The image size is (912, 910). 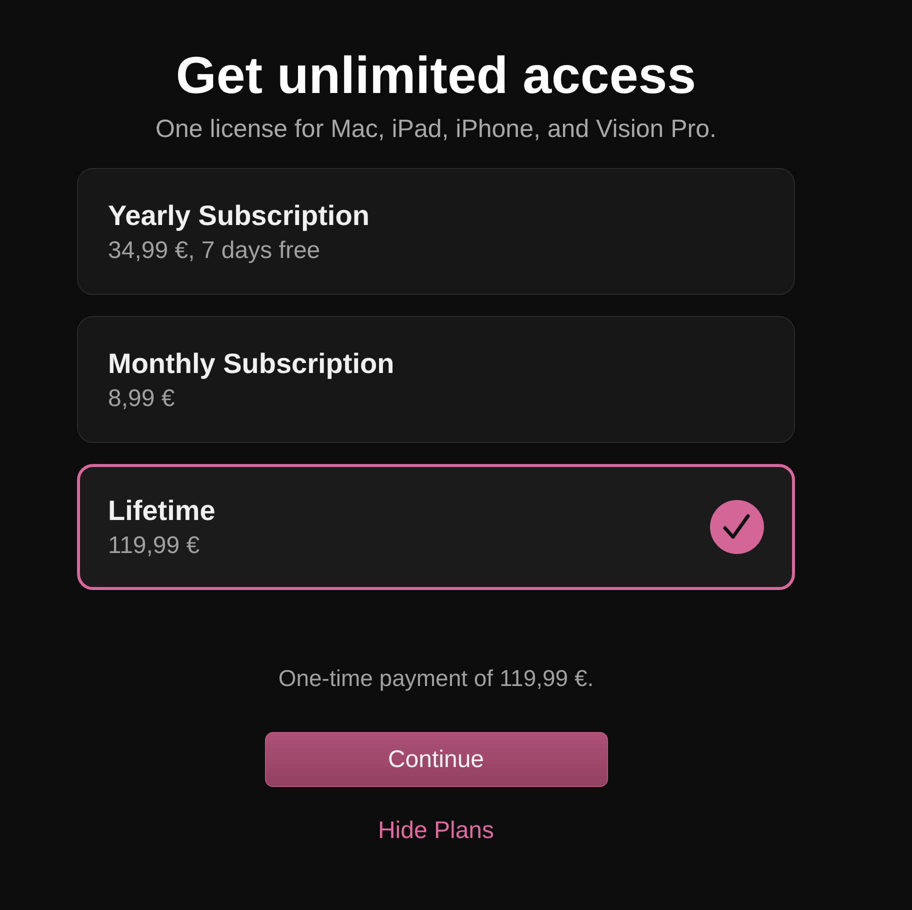 What do you see at coordinates (251, 363) in the screenshot?
I see `plan-name: Monthly Subscription` at bounding box center [251, 363].